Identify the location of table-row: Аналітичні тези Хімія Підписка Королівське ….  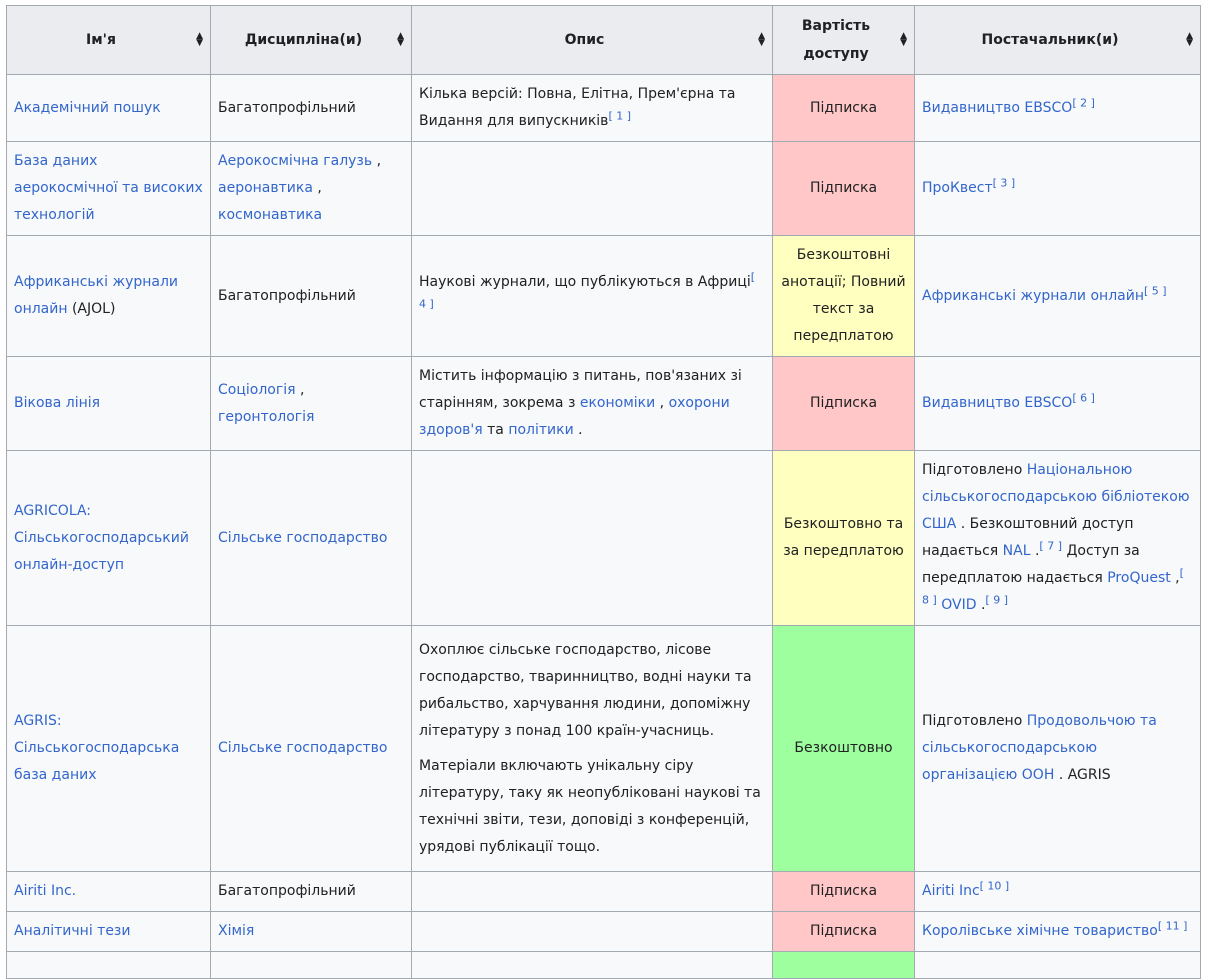
(603, 931).